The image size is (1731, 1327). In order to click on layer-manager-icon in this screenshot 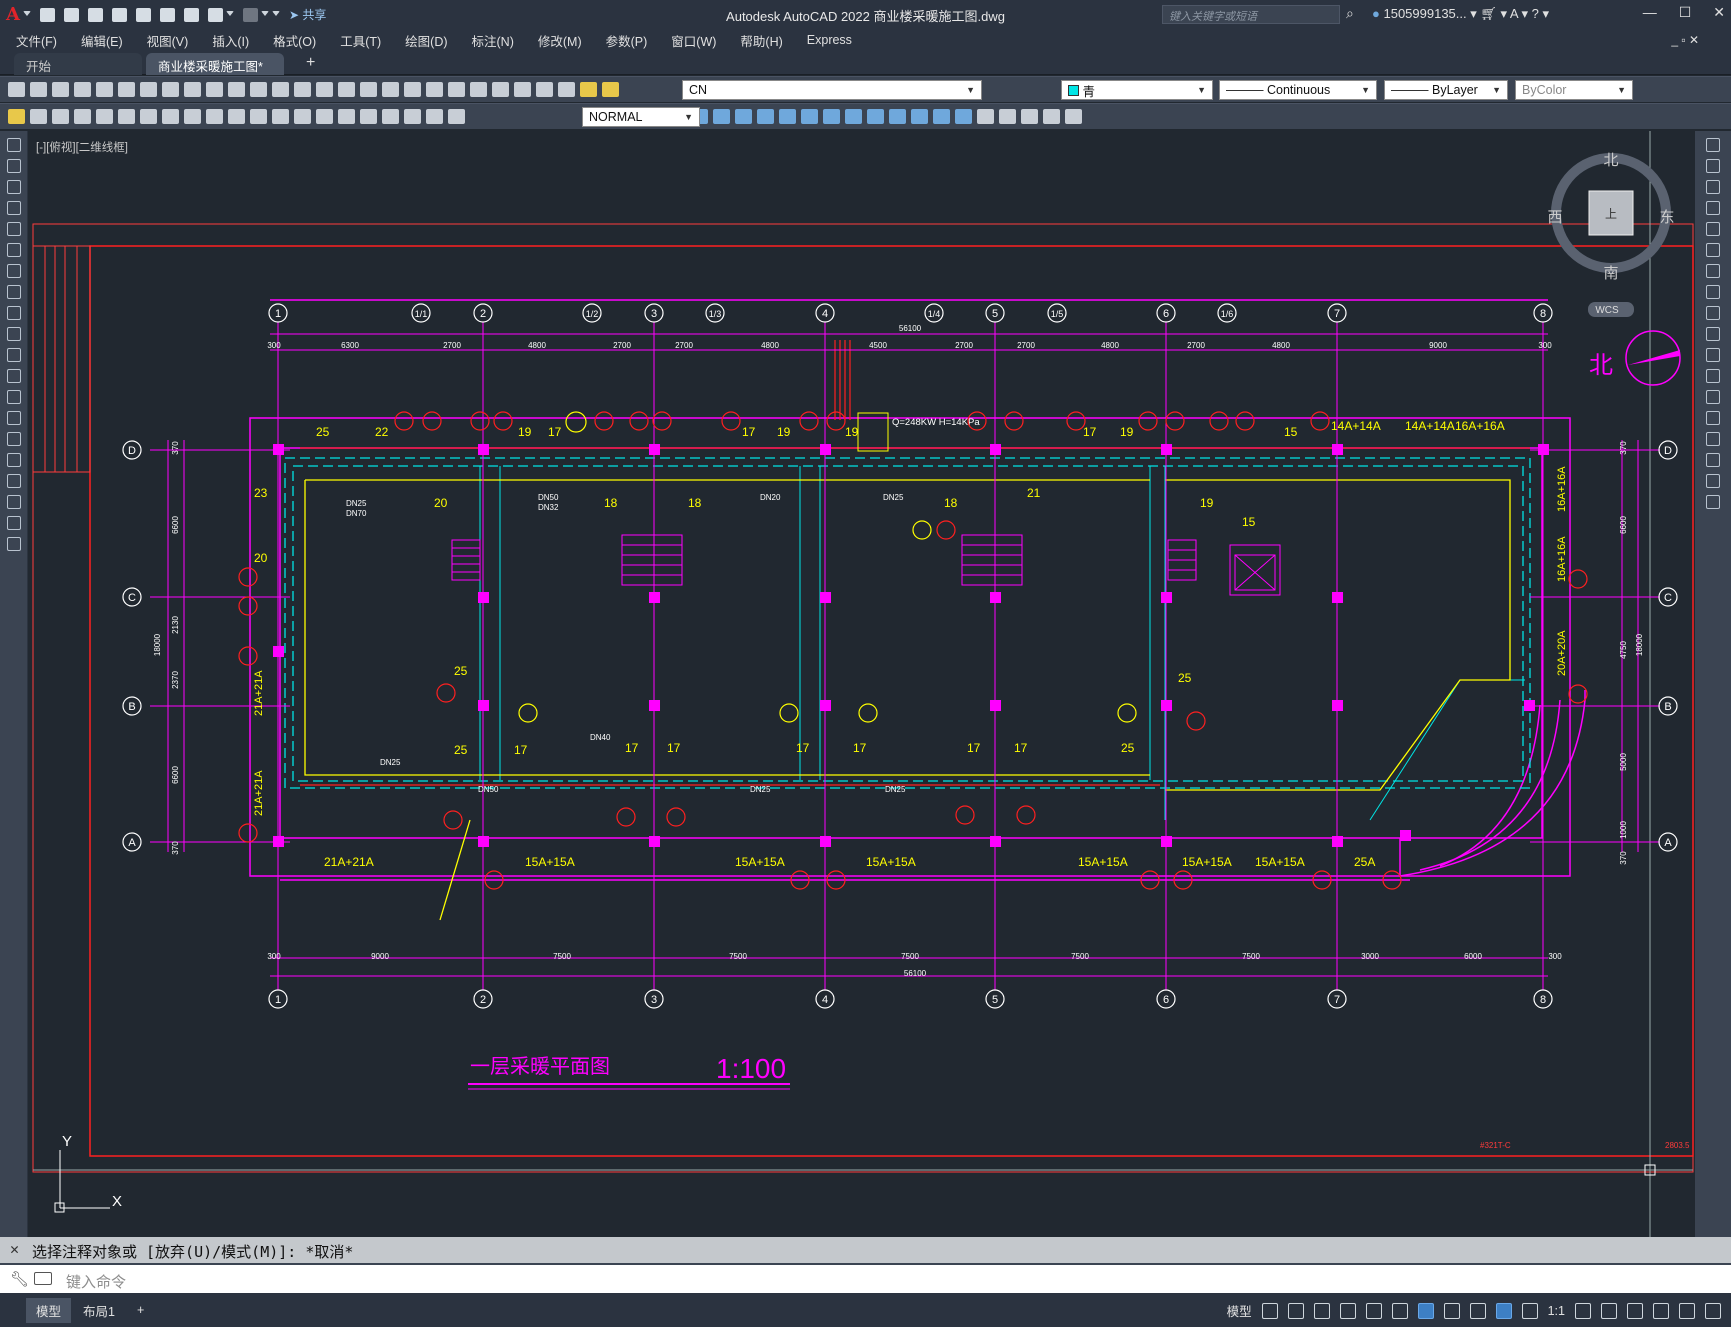, I will do `click(566, 89)`.